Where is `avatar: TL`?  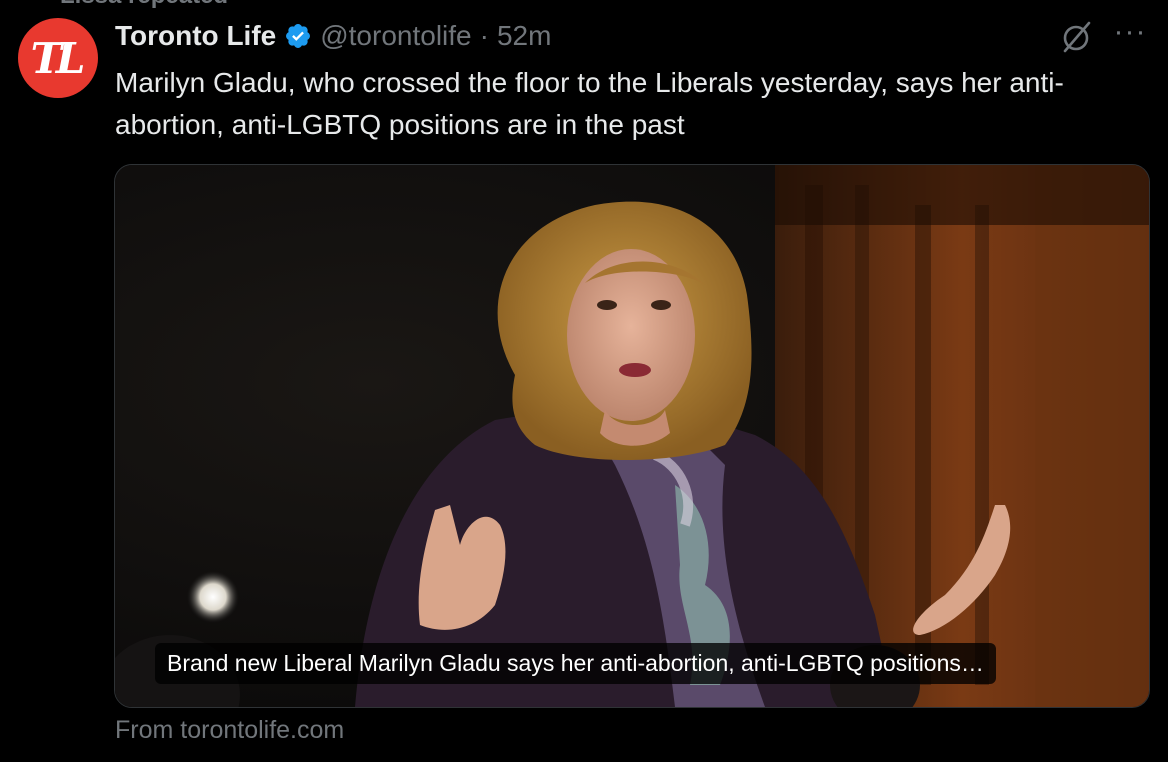 avatar: TL is located at coordinates (58, 58).